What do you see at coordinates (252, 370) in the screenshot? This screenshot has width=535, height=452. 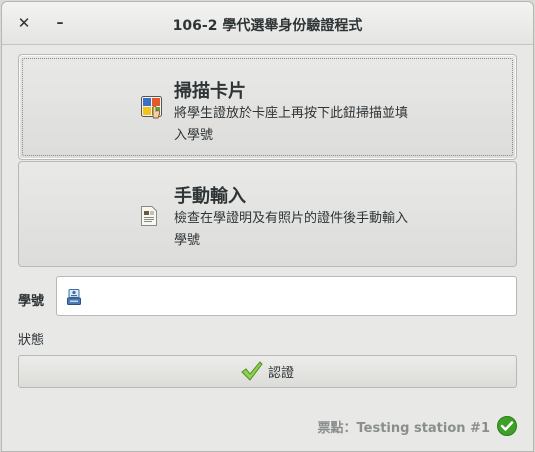 I see `checkmark-icon` at bounding box center [252, 370].